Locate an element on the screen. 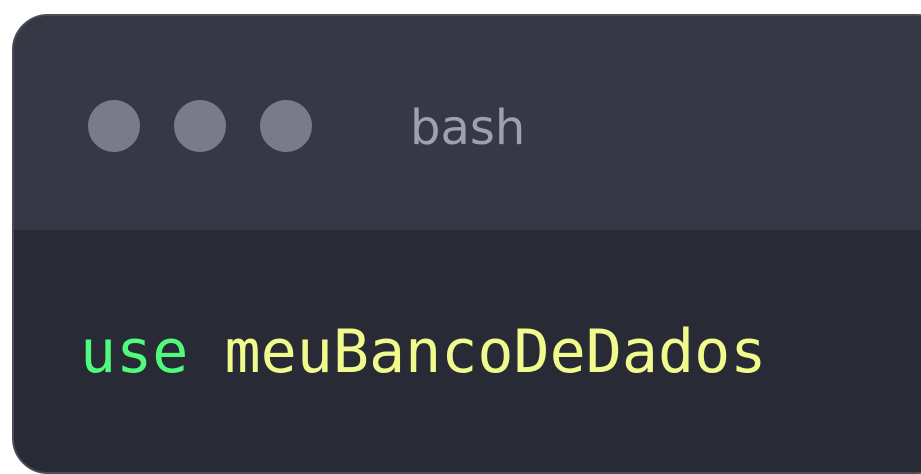 This screenshot has height=474, width=921. minimize-window-button is located at coordinates (200, 126).